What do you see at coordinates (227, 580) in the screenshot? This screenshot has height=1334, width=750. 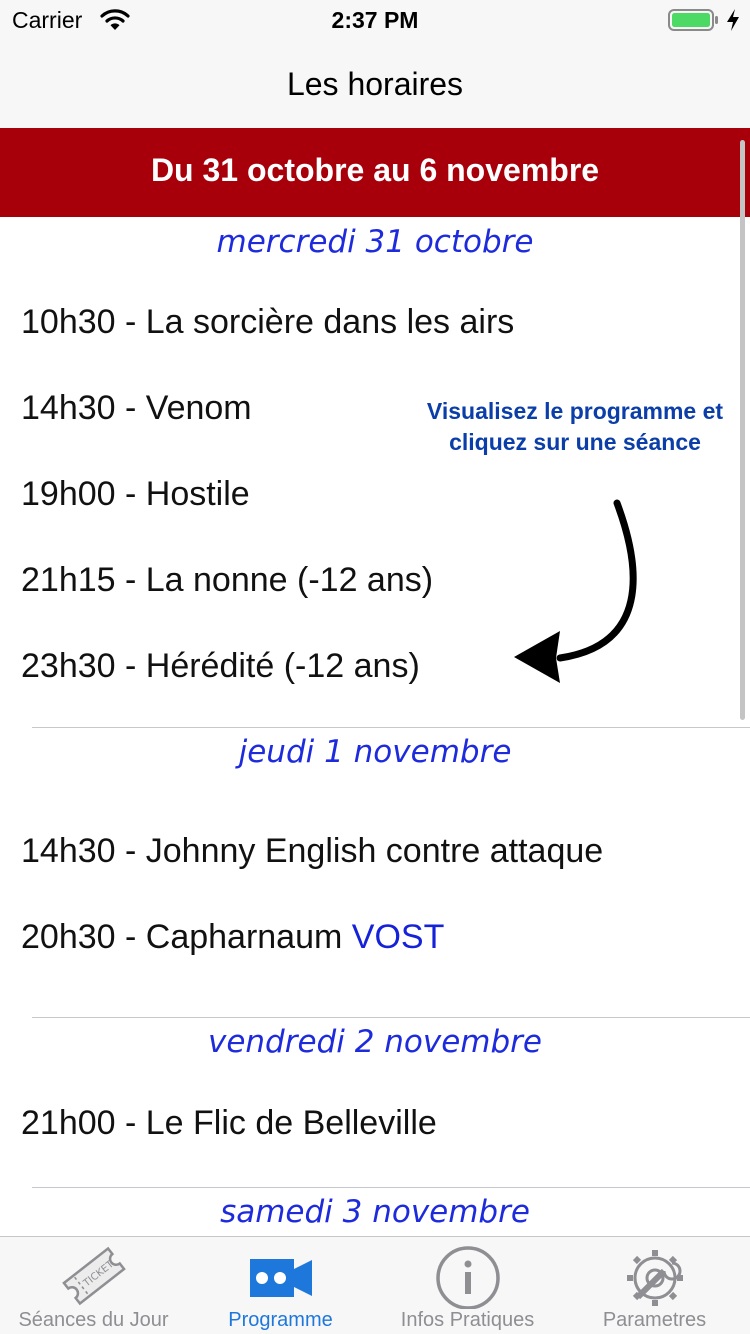 I see `session-row: 21h15 - La nonne (-12 ans)` at bounding box center [227, 580].